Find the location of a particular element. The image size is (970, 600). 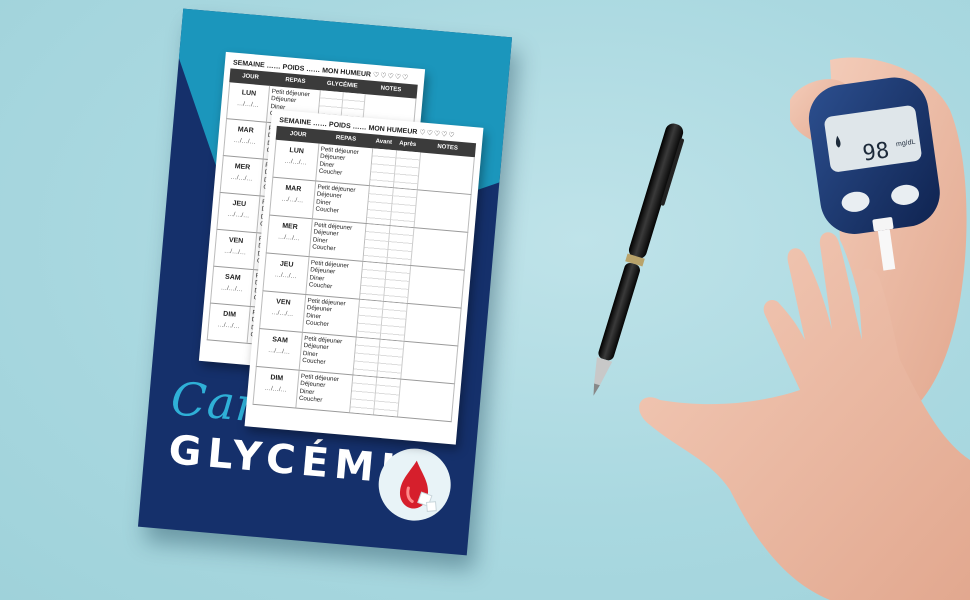

blood-drop-icon is located at coordinates (414, 484).